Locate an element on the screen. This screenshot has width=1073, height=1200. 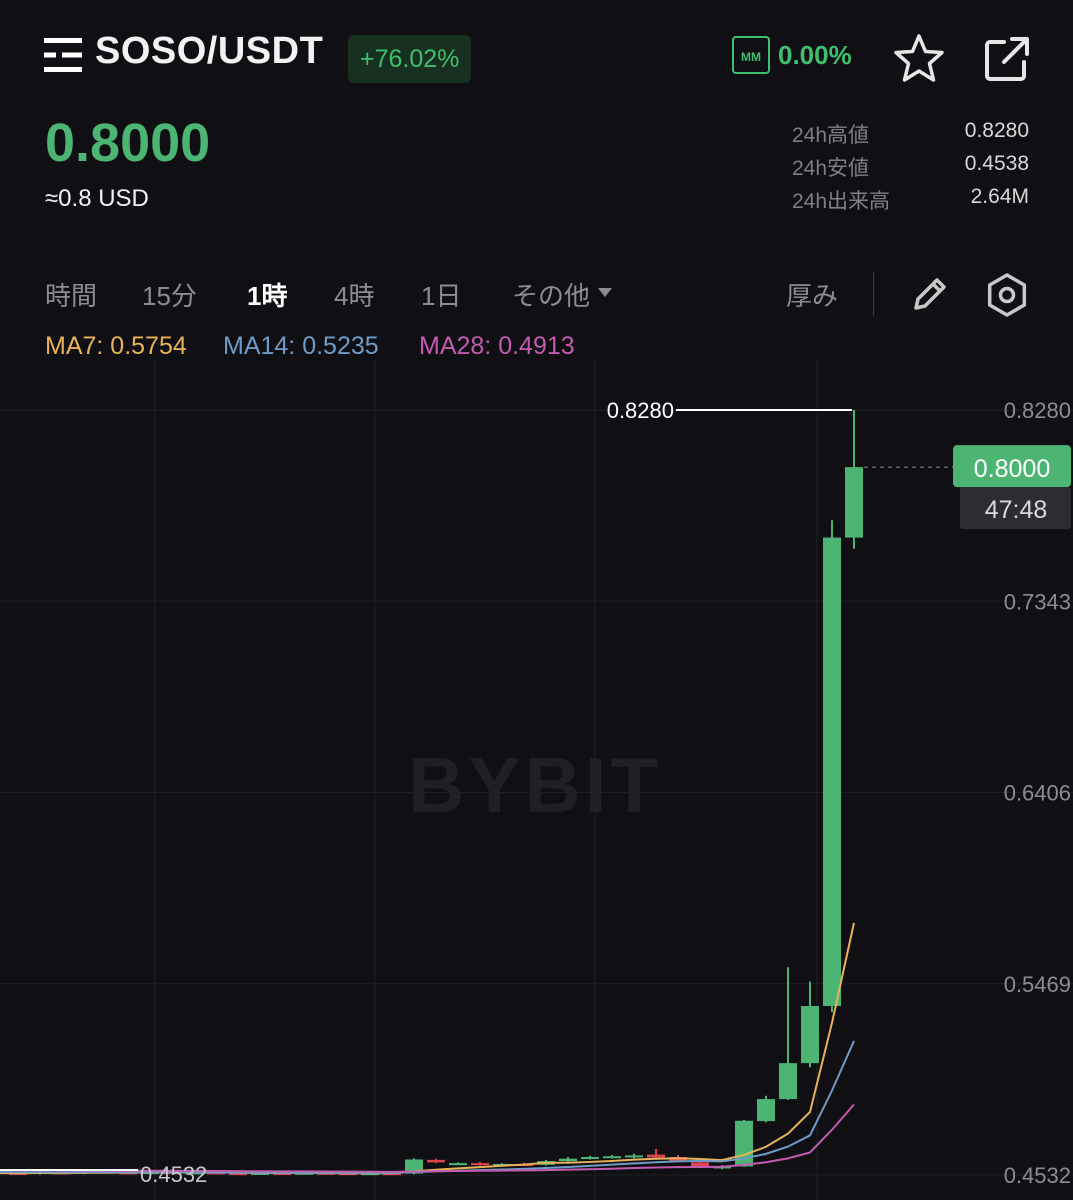
tab-15m: 15分 is located at coordinates (169, 294).